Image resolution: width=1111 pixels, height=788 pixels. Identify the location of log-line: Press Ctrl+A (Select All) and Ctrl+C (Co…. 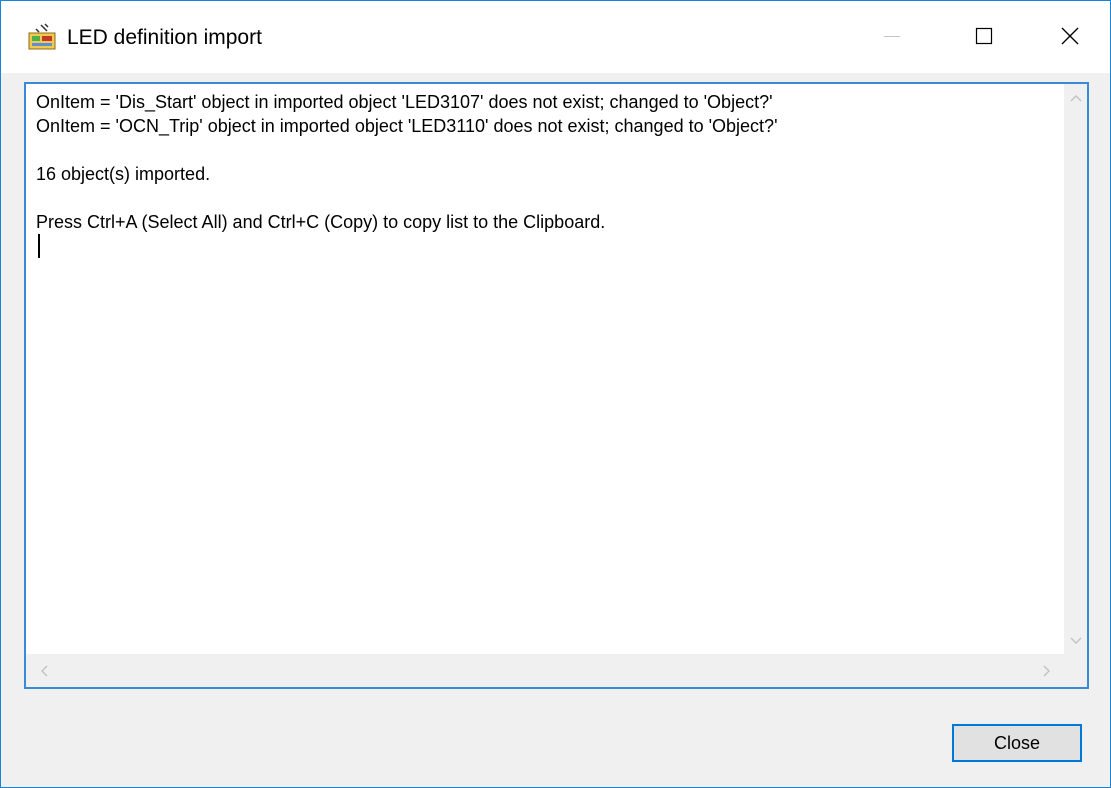
(321, 222).